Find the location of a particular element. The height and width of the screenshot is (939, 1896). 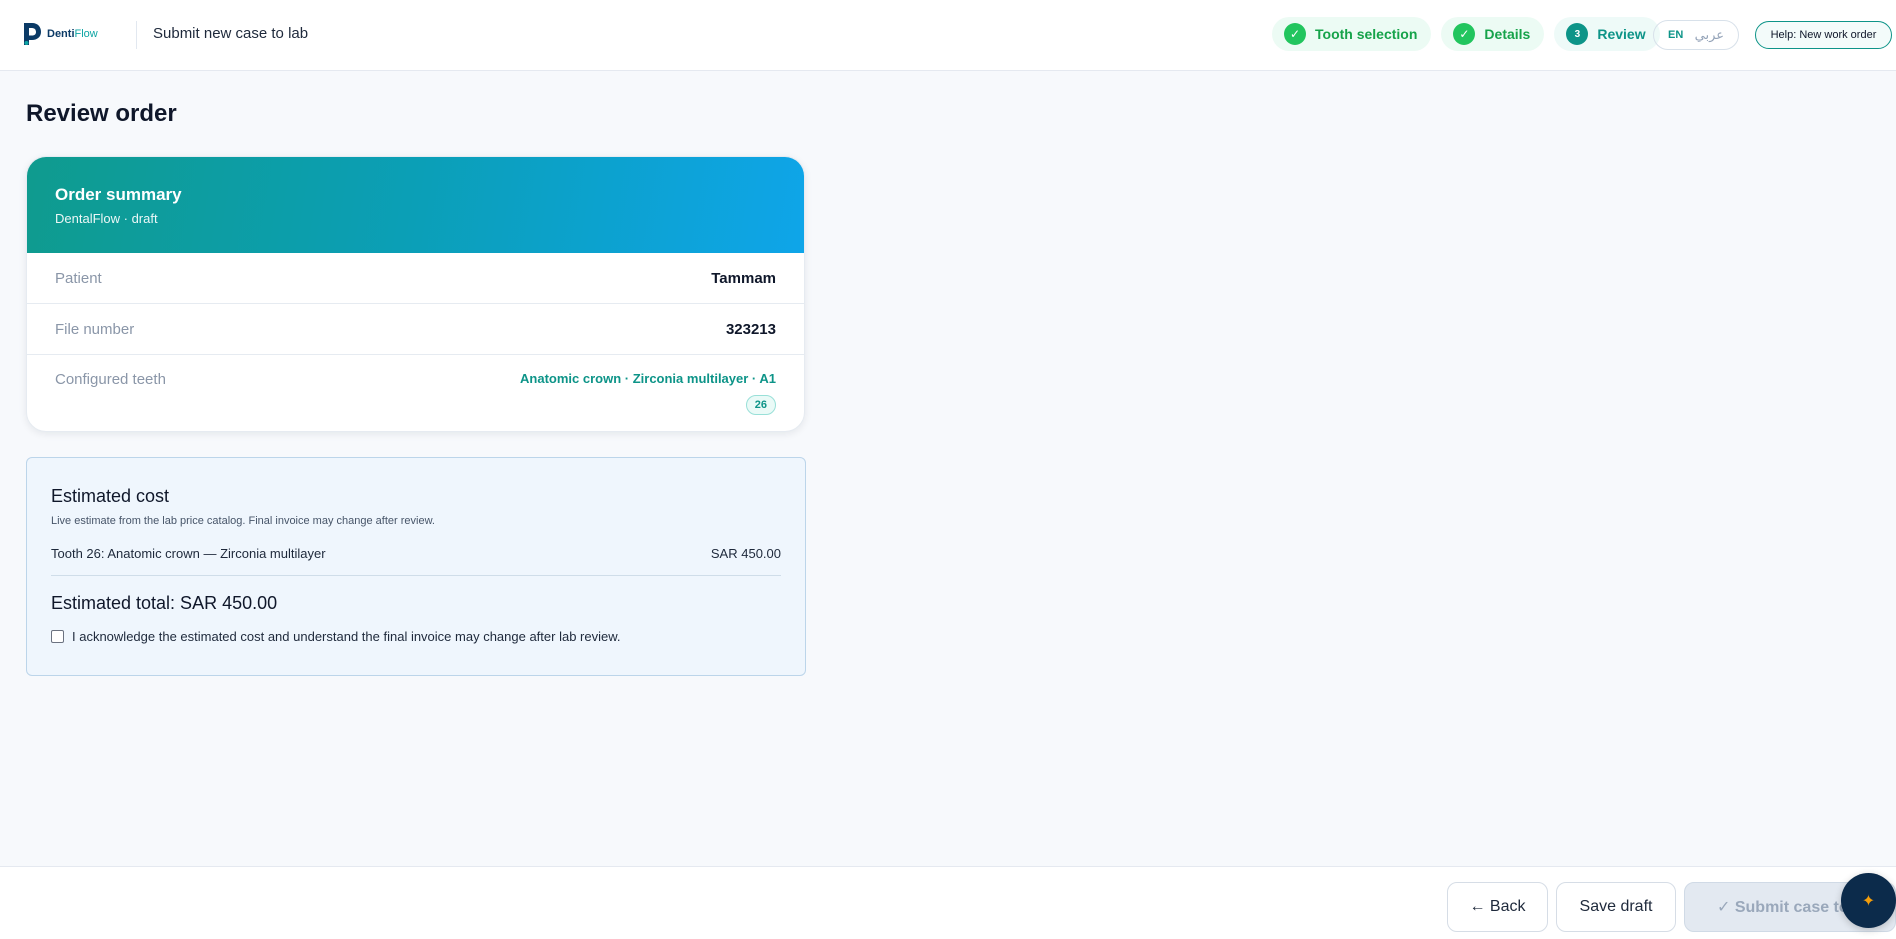

step-label: Details is located at coordinates (1507, 34).